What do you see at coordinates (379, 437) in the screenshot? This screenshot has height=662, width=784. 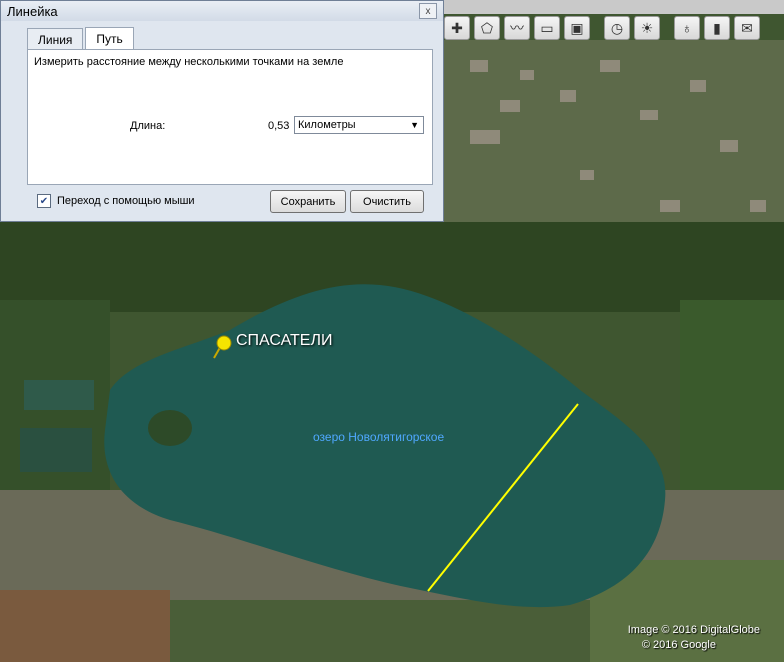 I see `lake-label: озеро Новолятигорское` at bounding box center [379, 437].